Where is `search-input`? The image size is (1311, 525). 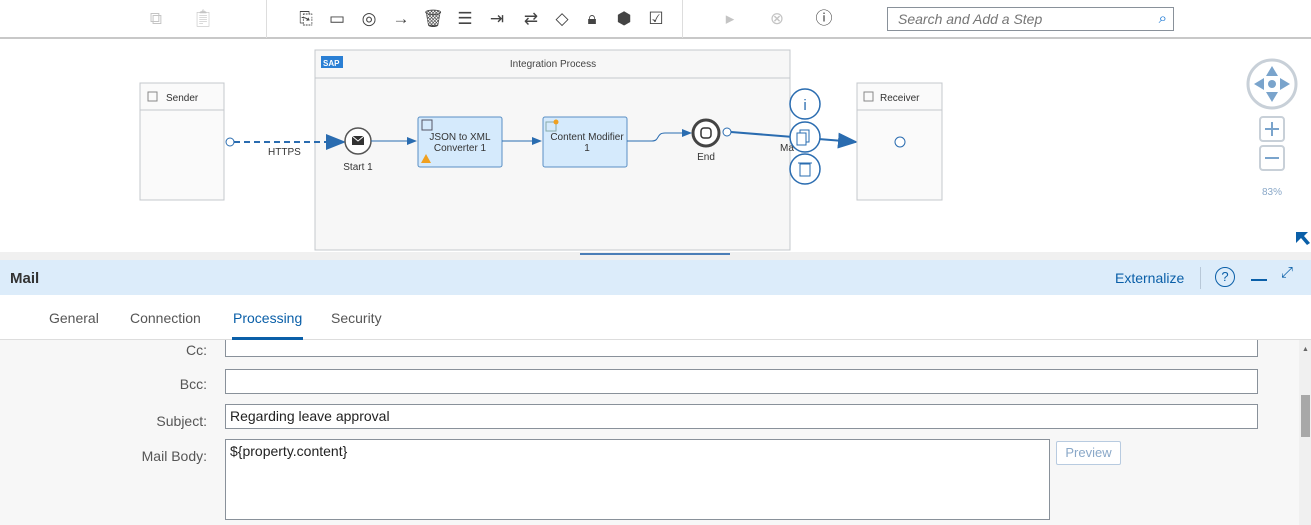 search-input is located at coordinates (1013, 19).